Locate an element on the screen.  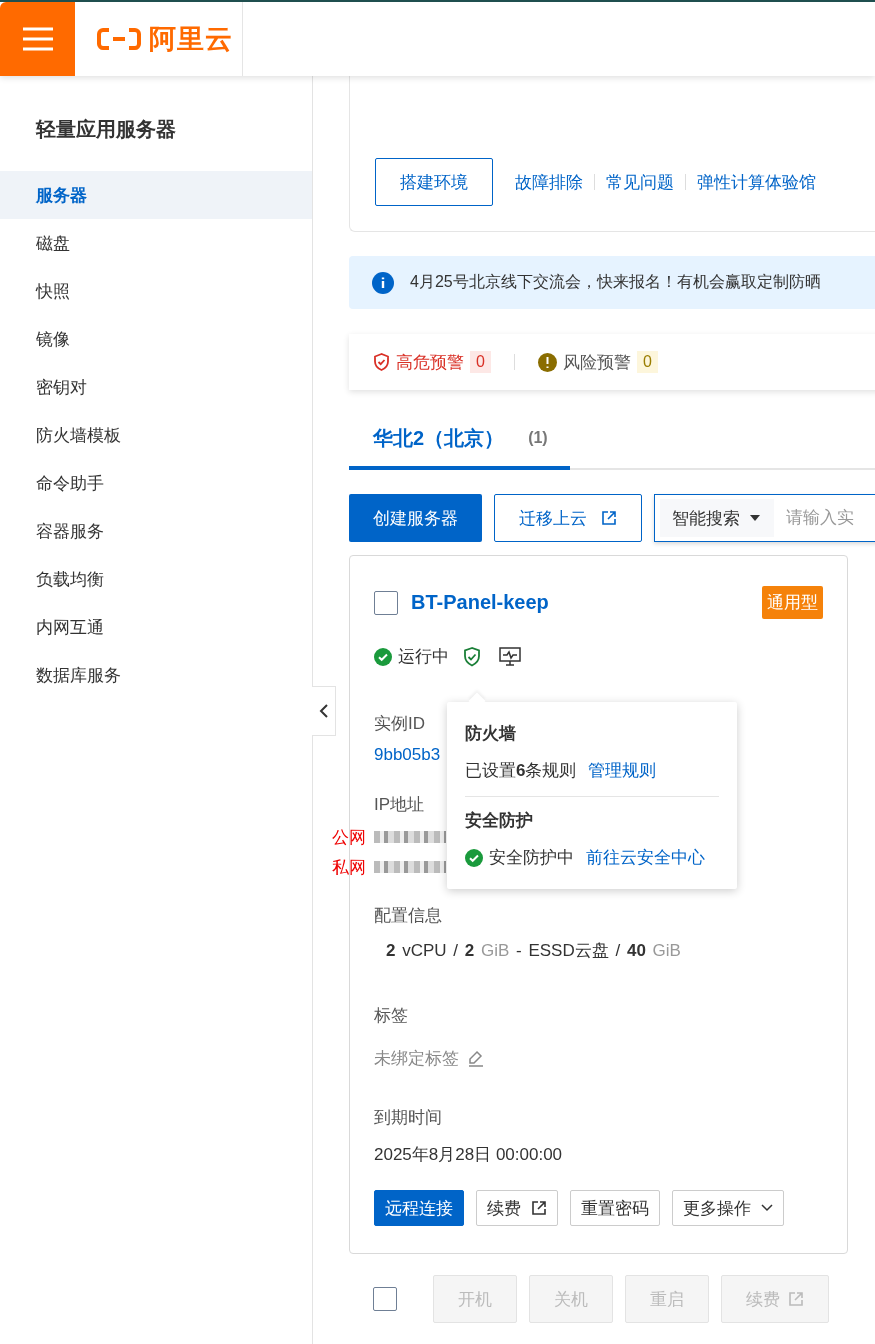
chevron-left-icon is located at coordinates (323, 711).